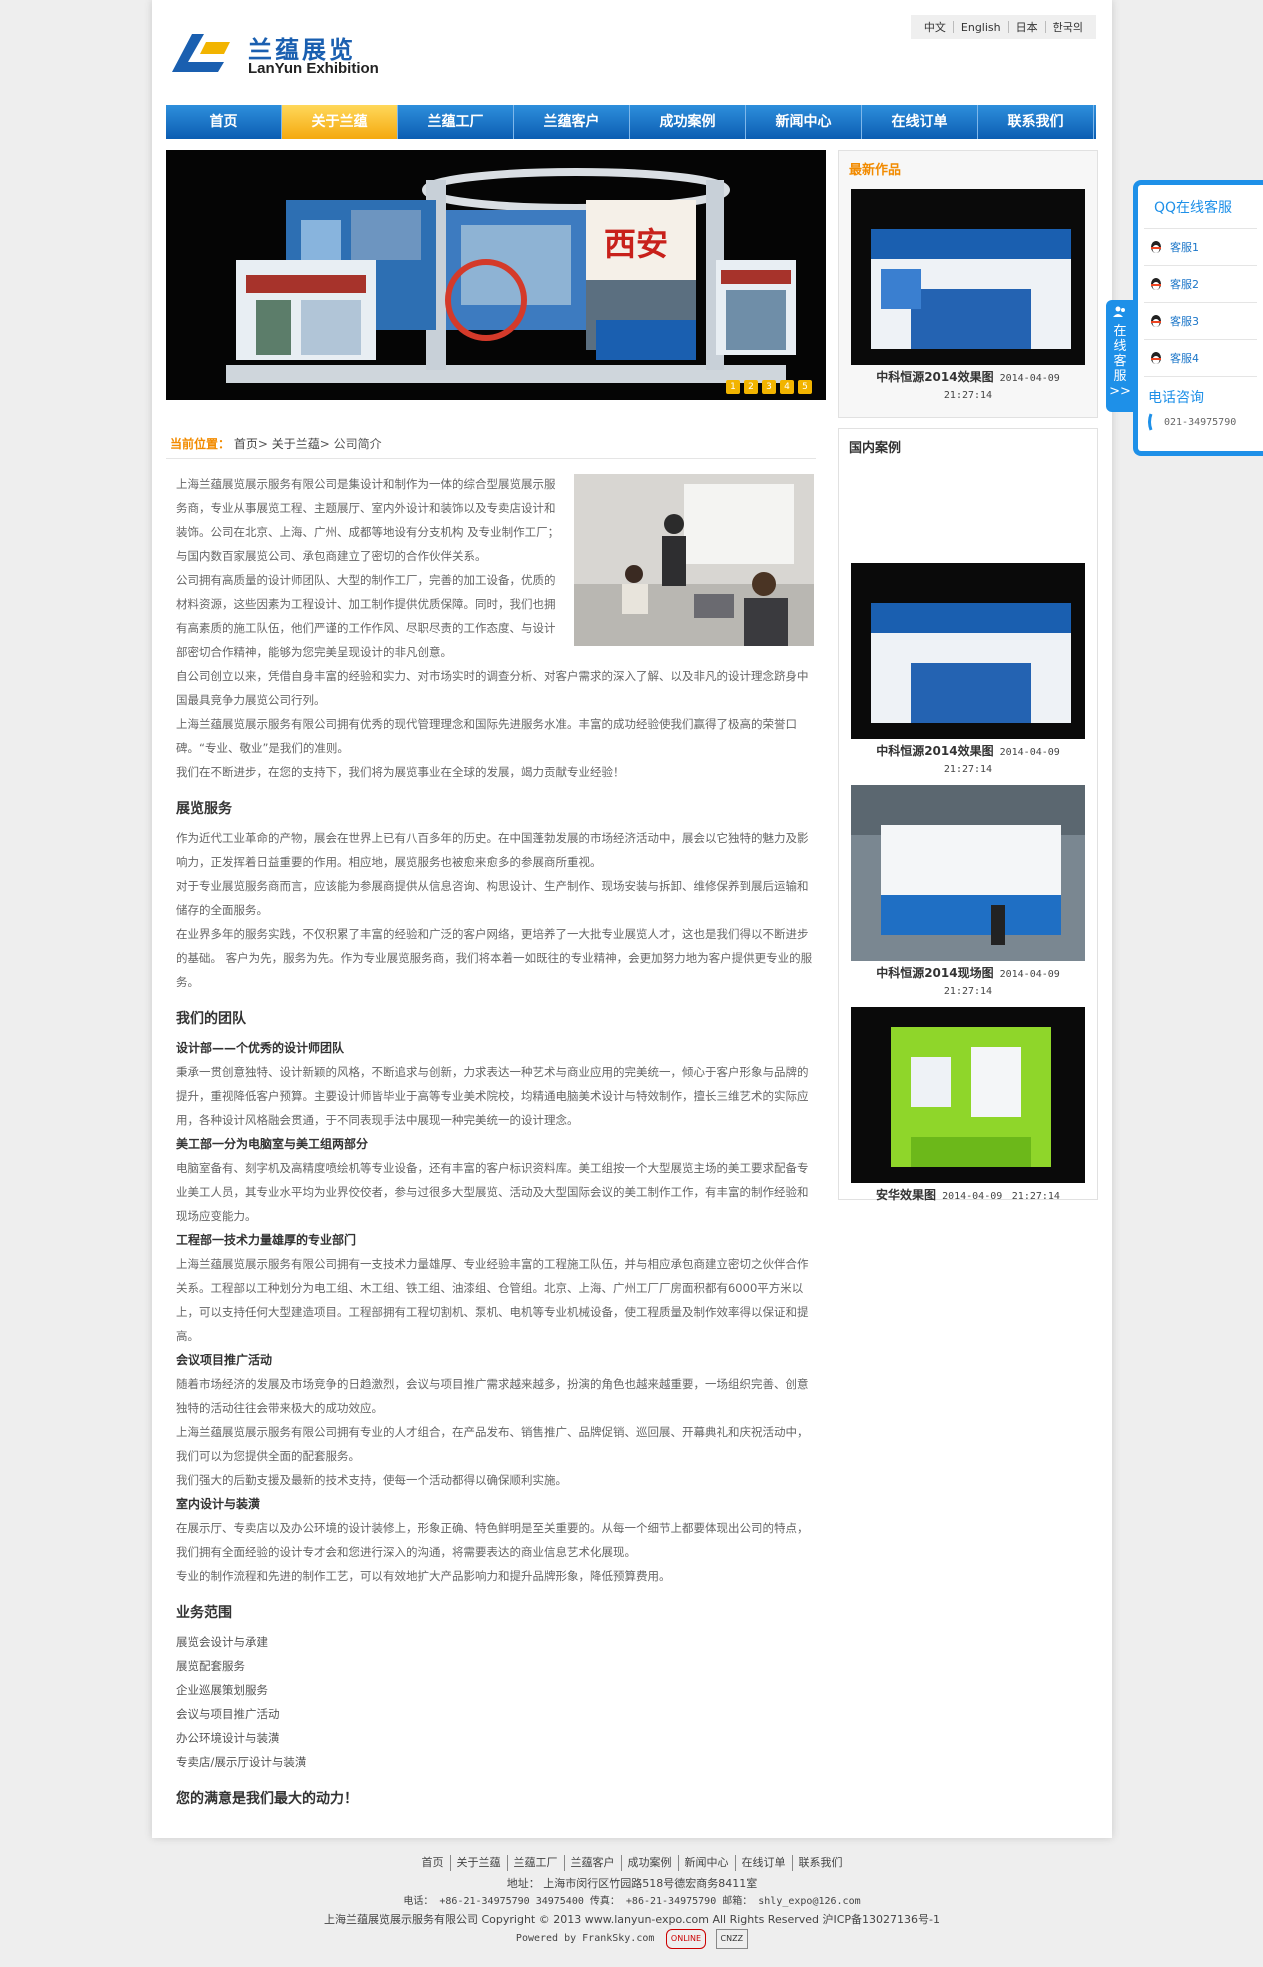 Image resolution: width=1263 pixels, height=1967 pixels. I want to click on footer-link: 兰蕴工厂, so click(536, 1863).